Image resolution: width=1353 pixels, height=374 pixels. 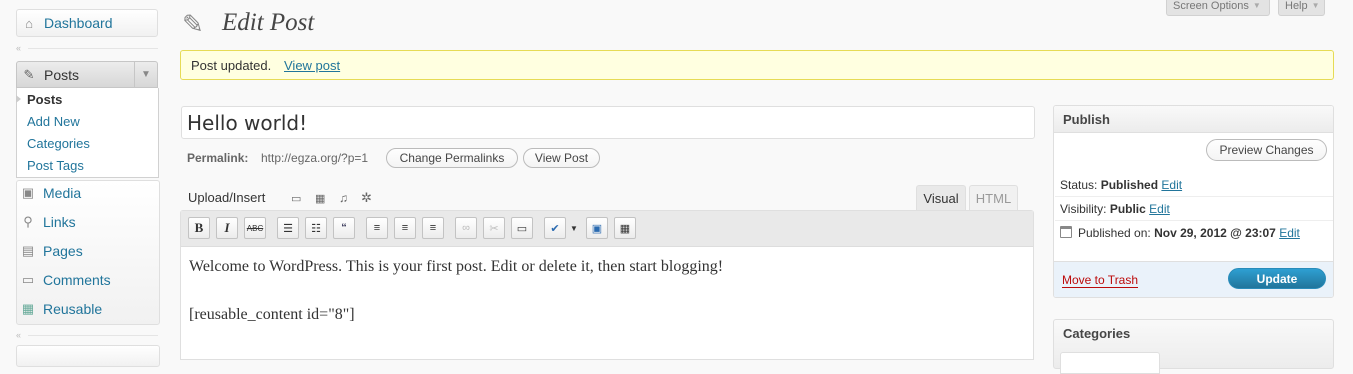 I want to click on help-button: Help ▼, so click(x=1301, y=8).